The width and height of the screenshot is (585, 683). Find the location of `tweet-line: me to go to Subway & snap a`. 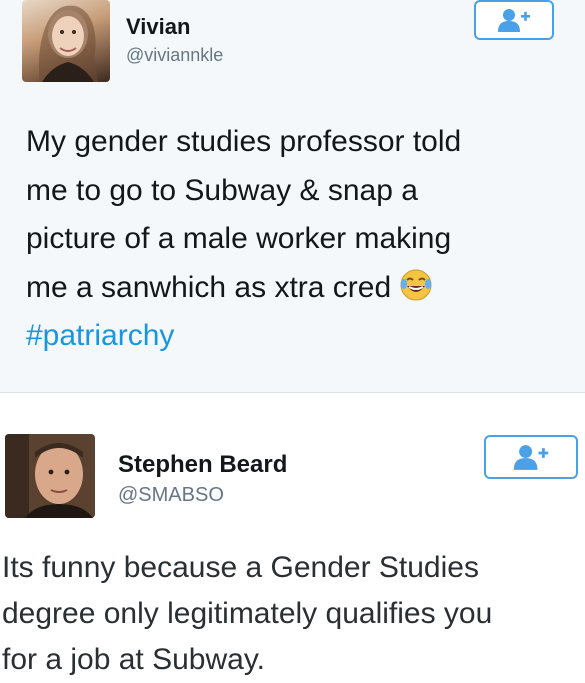

tweet-line: me to go to Subway & snap a is located at coordinates (222, 190).